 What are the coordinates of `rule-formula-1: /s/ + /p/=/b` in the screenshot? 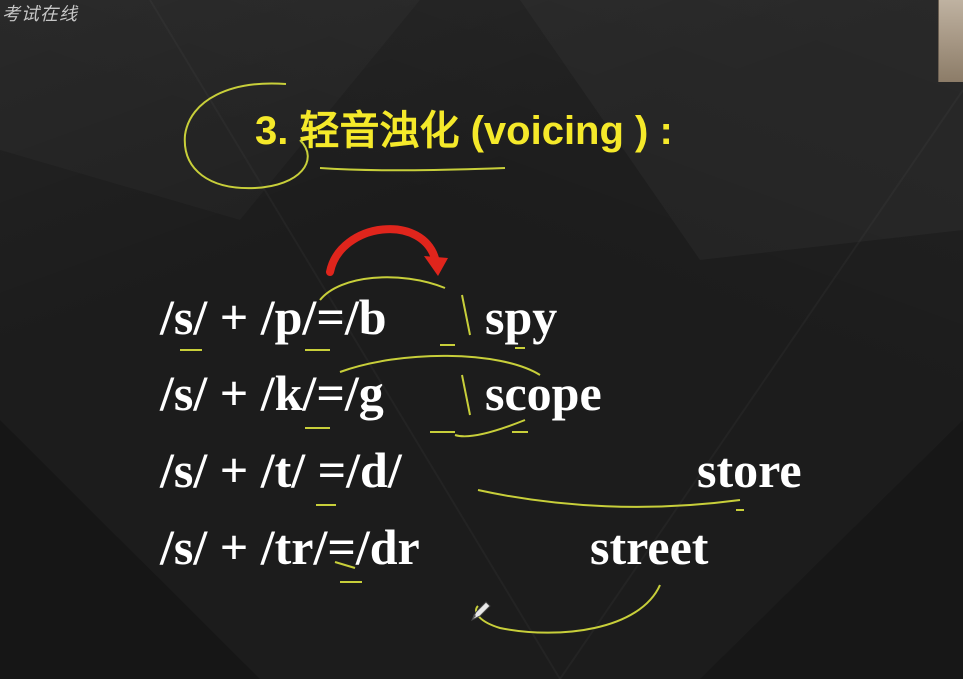 It's located at (273, 317).